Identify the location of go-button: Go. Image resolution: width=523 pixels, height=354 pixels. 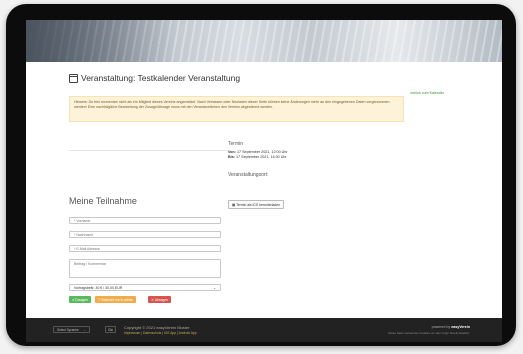
(110, 329).